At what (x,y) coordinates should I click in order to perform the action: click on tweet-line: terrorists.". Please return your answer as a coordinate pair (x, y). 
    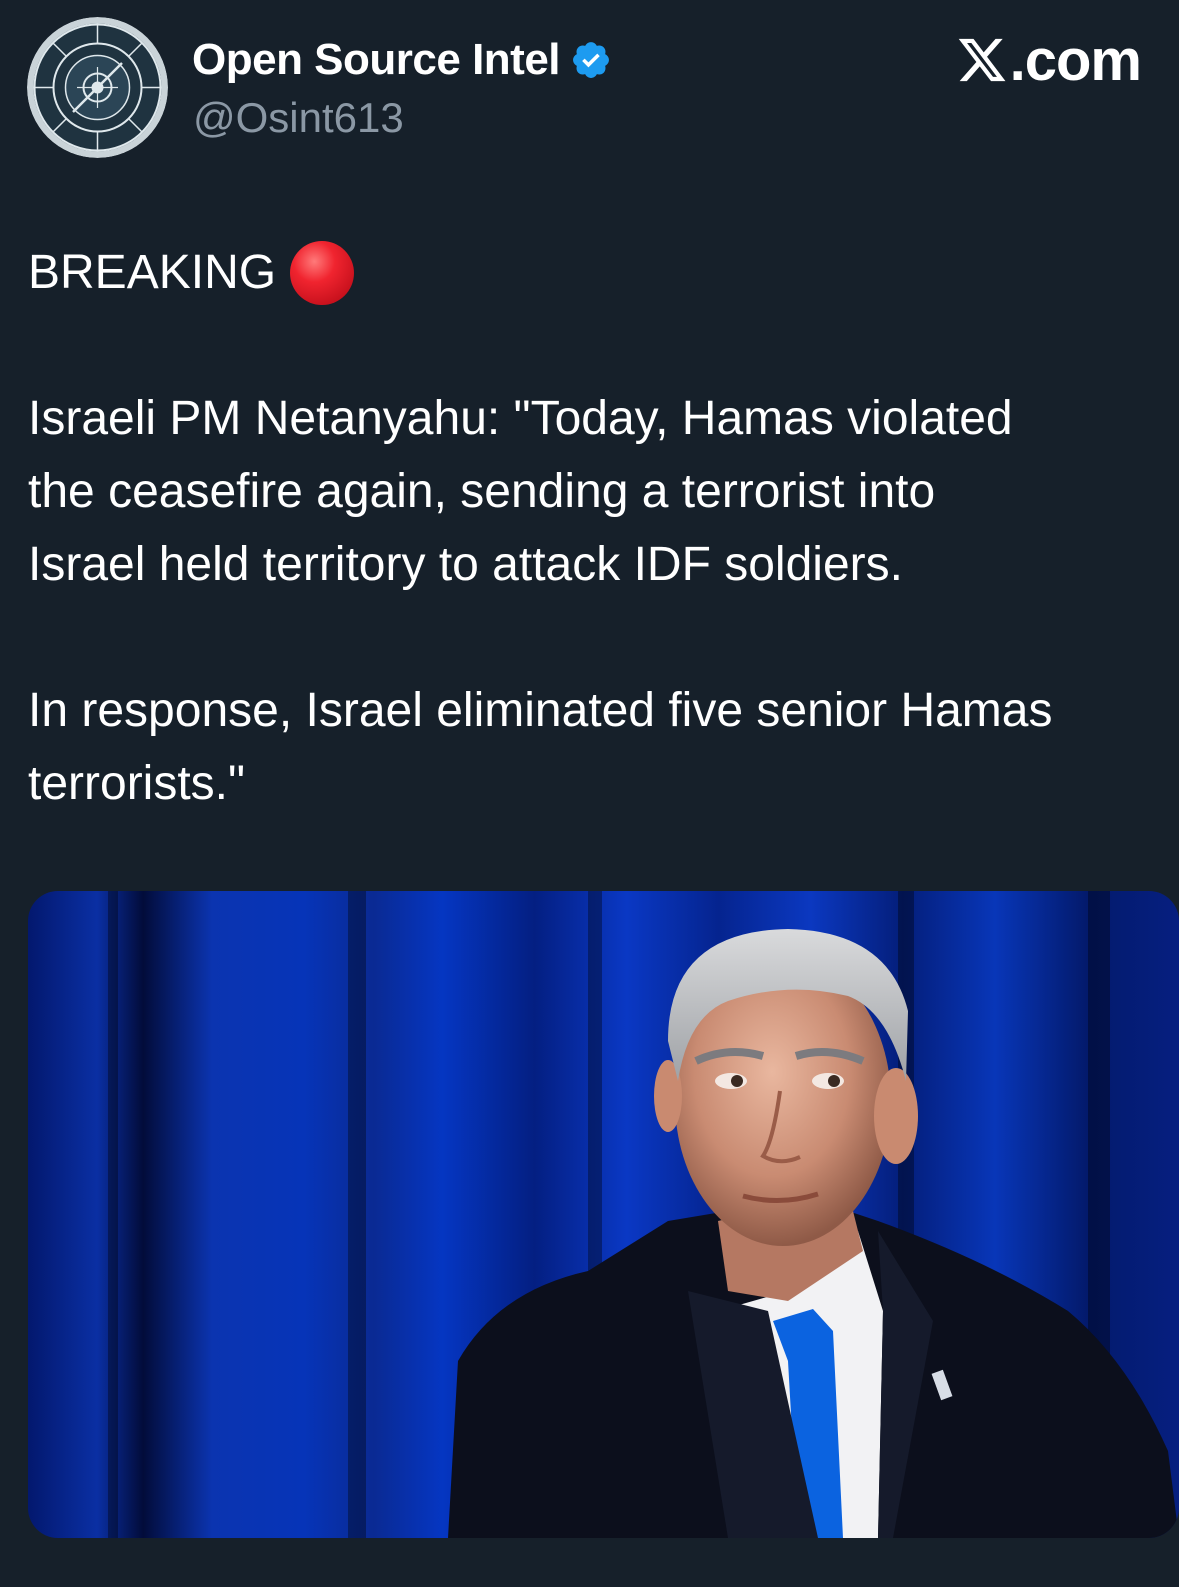
    Looking at the image, I should click on (137, 783).